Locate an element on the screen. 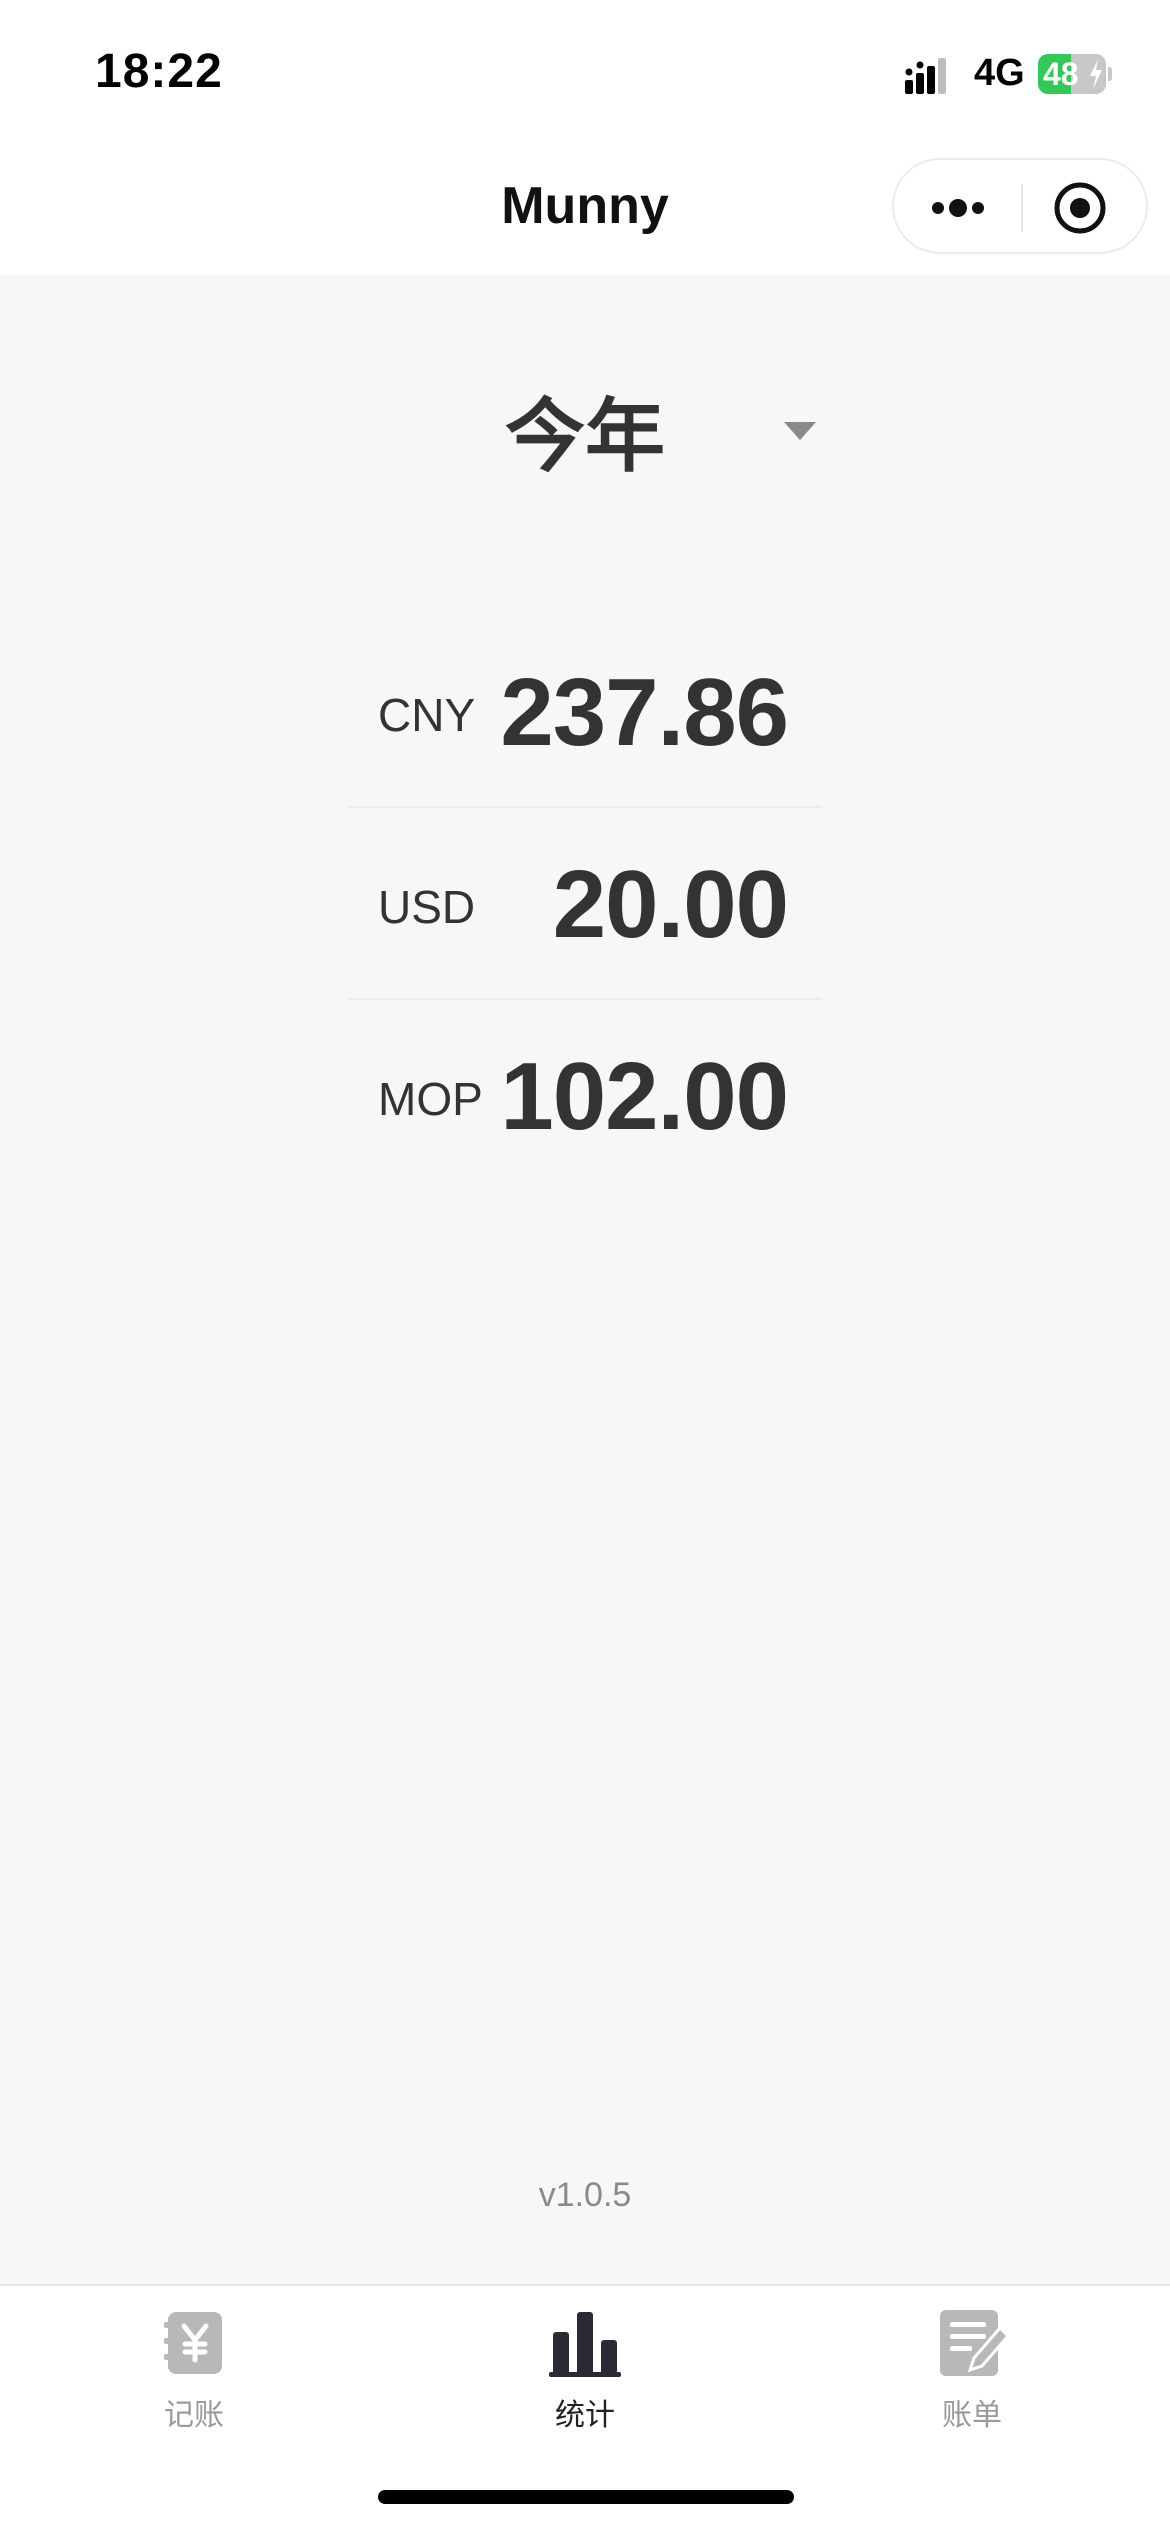  bill-edit-icon is located at coordinates (974, 2343).